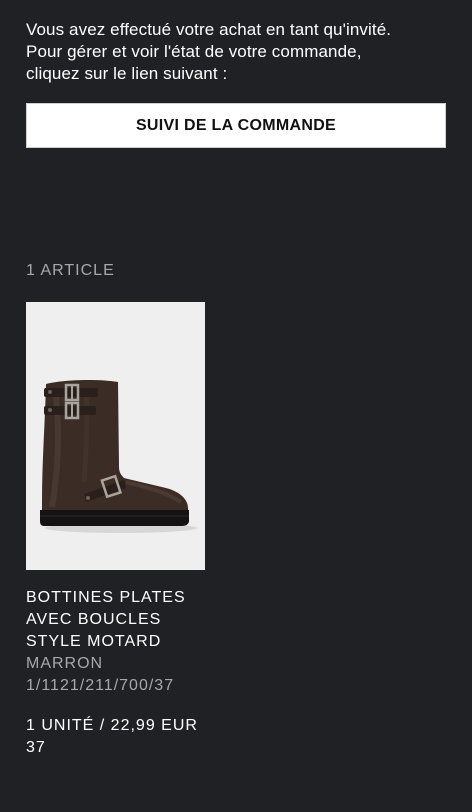 This screenshot has width=472, height=812. Describe the element at coordinates (70, 270) in the screenshot. I see `items-count: 1 ARTICLE` at that location.